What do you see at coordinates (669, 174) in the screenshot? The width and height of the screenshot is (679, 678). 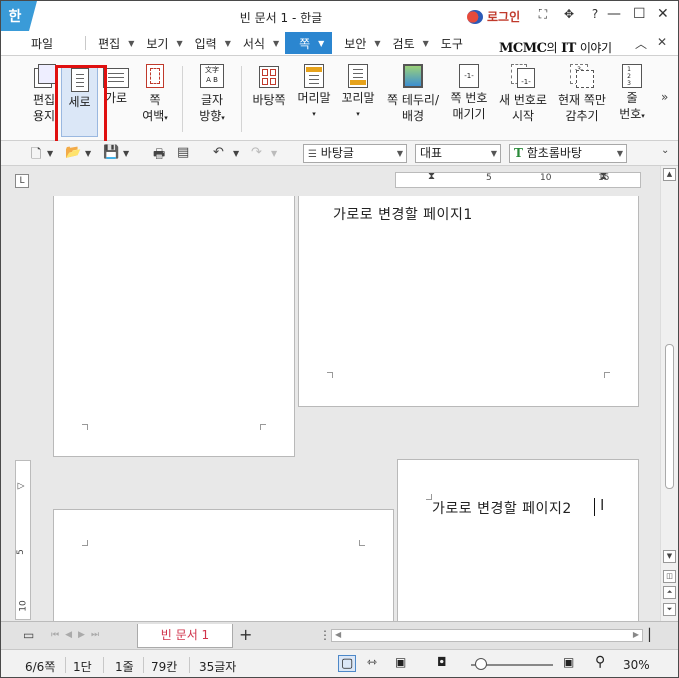 I see `scroll-up-icon: ▲` at bounding box center [669, 174].